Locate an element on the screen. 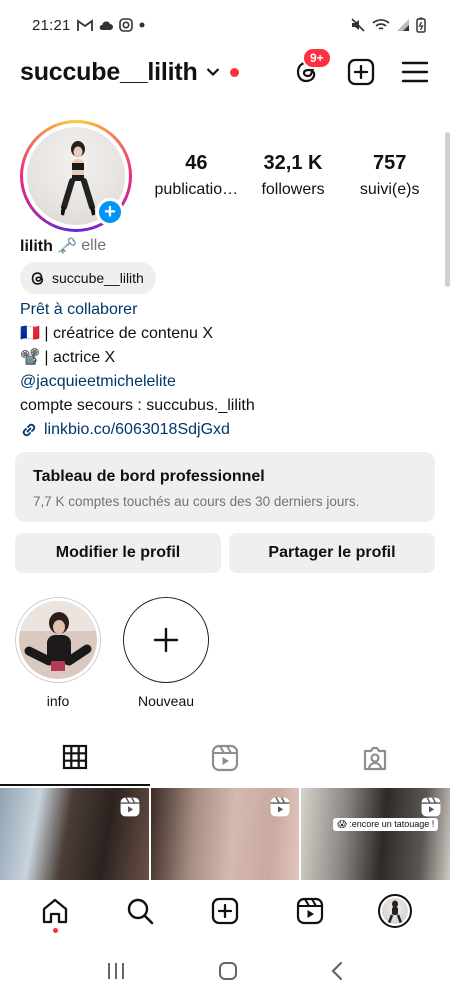 The image size is (450, 1000). recent-apps-icon is located at coordinates (116, 971).